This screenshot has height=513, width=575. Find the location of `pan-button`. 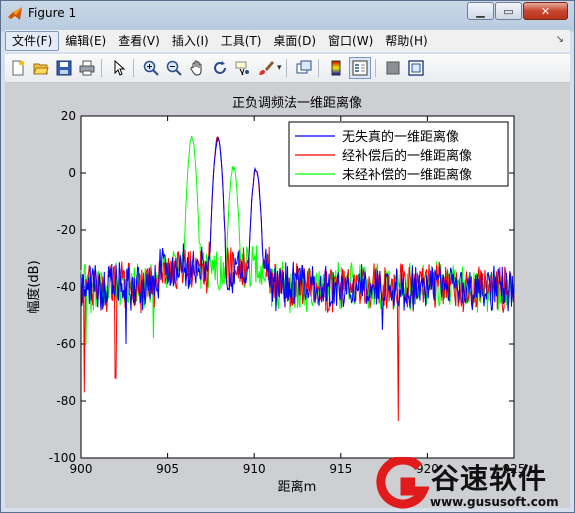

pan-button is located at coordinates (197, 68).